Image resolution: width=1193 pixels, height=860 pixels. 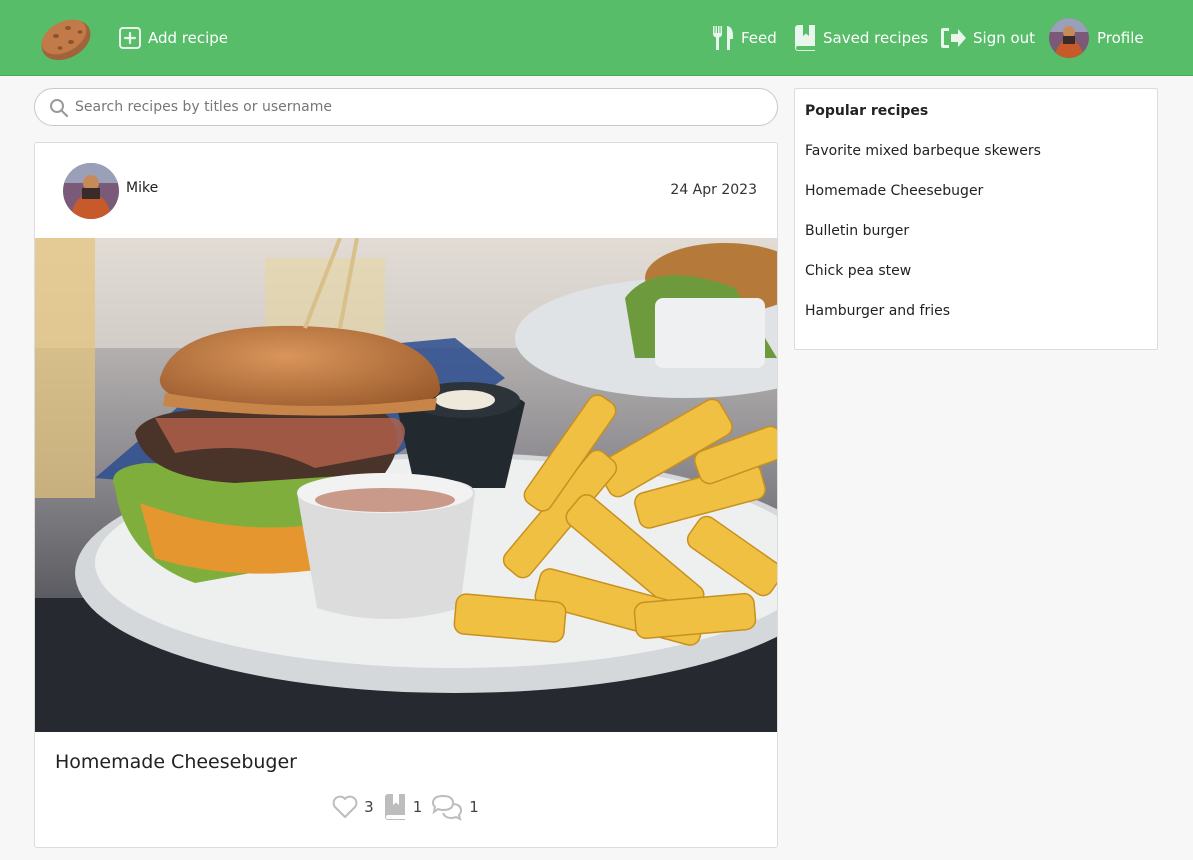 What do you see at coordinates (130, 38) in the screenshot?
I see `plus-square-icon` at bounding box center [130, 38].